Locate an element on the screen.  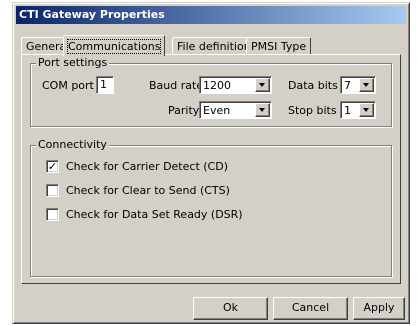
parity-label: Parity is located at coordinates (184, 110).